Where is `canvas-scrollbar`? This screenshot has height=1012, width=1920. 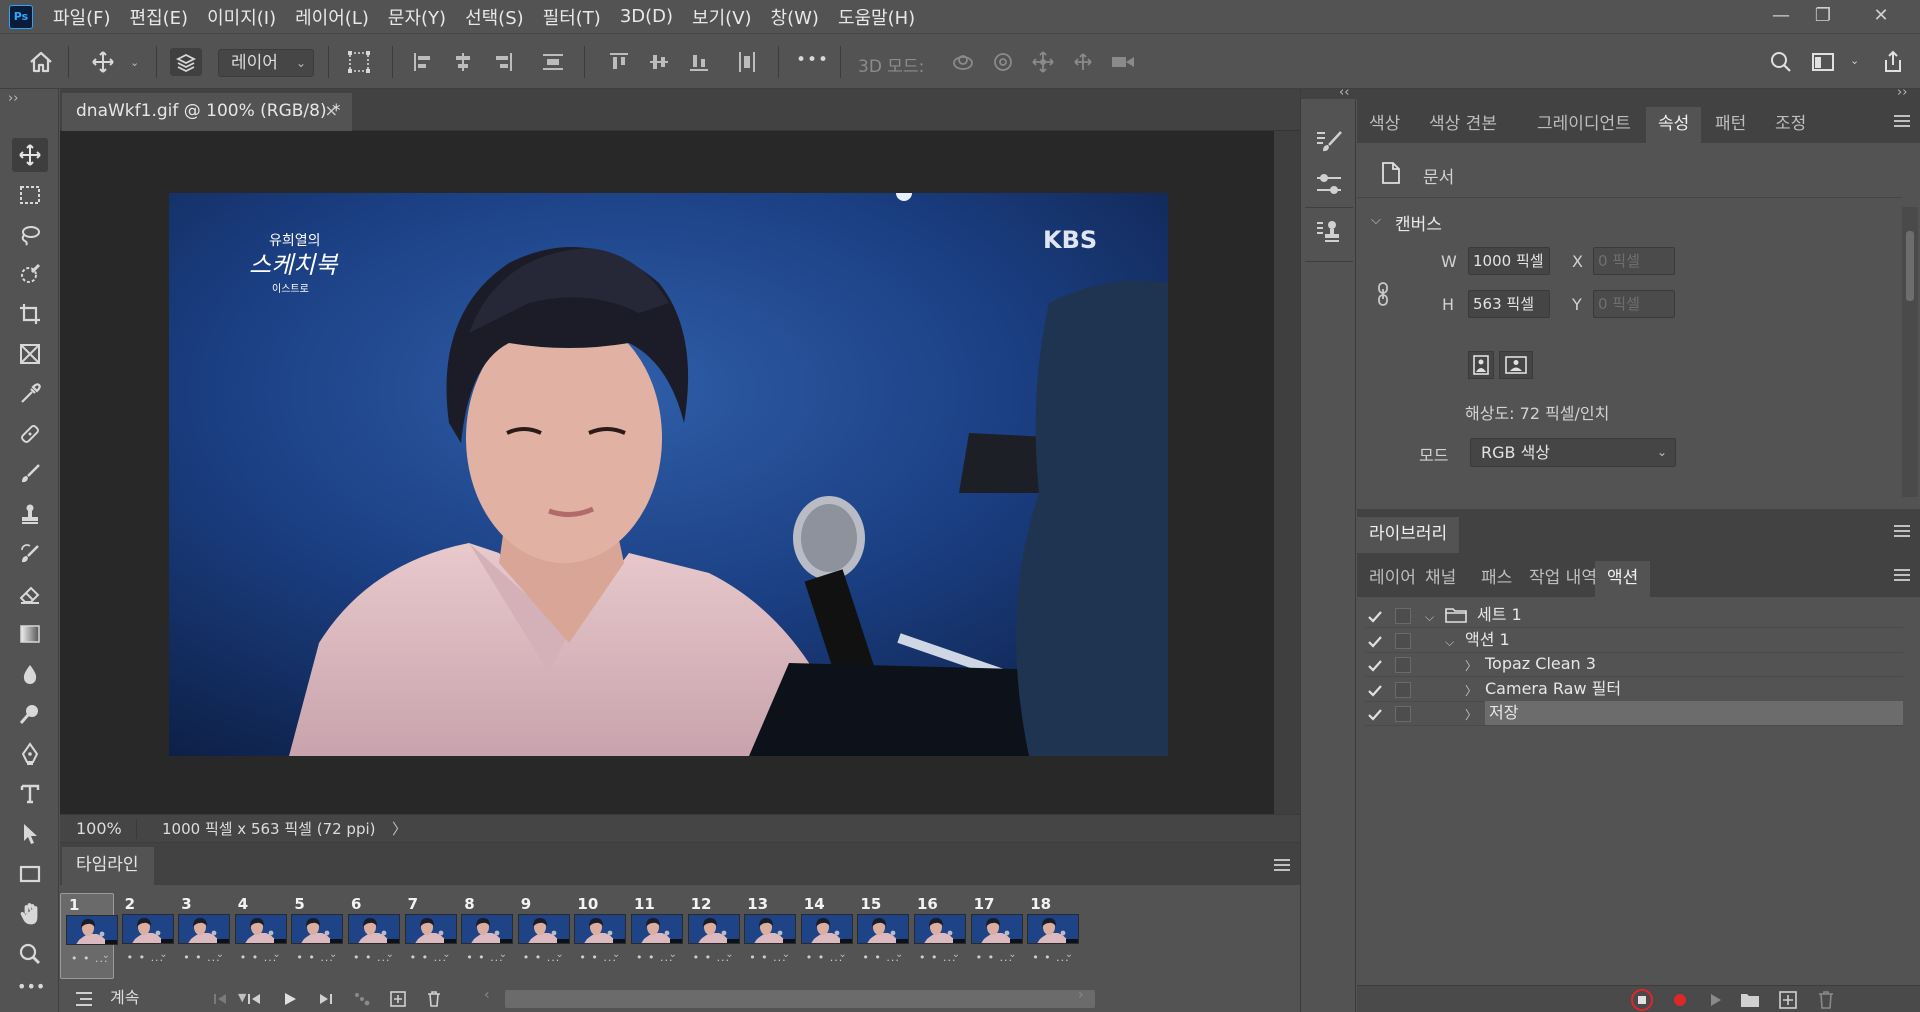
canvas-scrollbar is located at coordinates (1287, 472).